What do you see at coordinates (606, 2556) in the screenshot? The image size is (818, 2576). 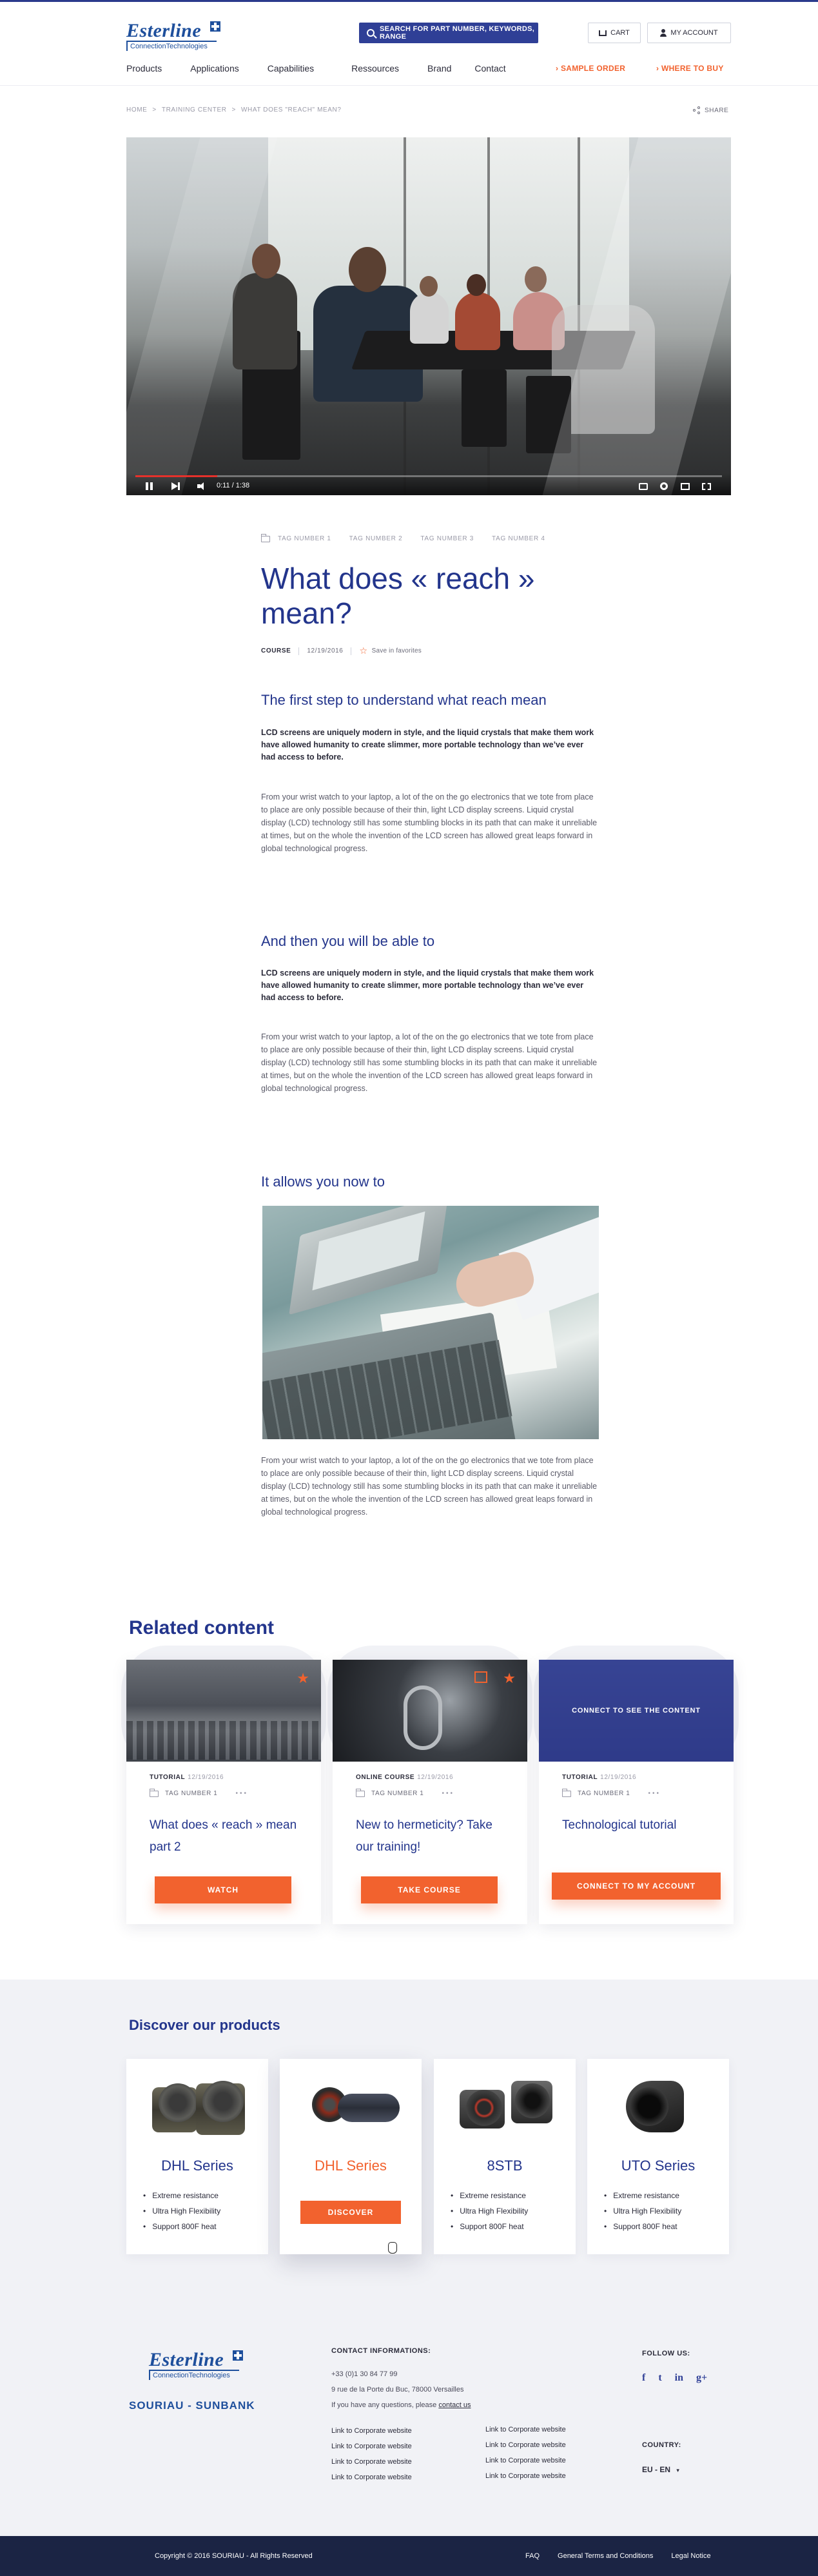 I see `terms-link: General Terms and Conditions` at bounding box center [606, 2556].